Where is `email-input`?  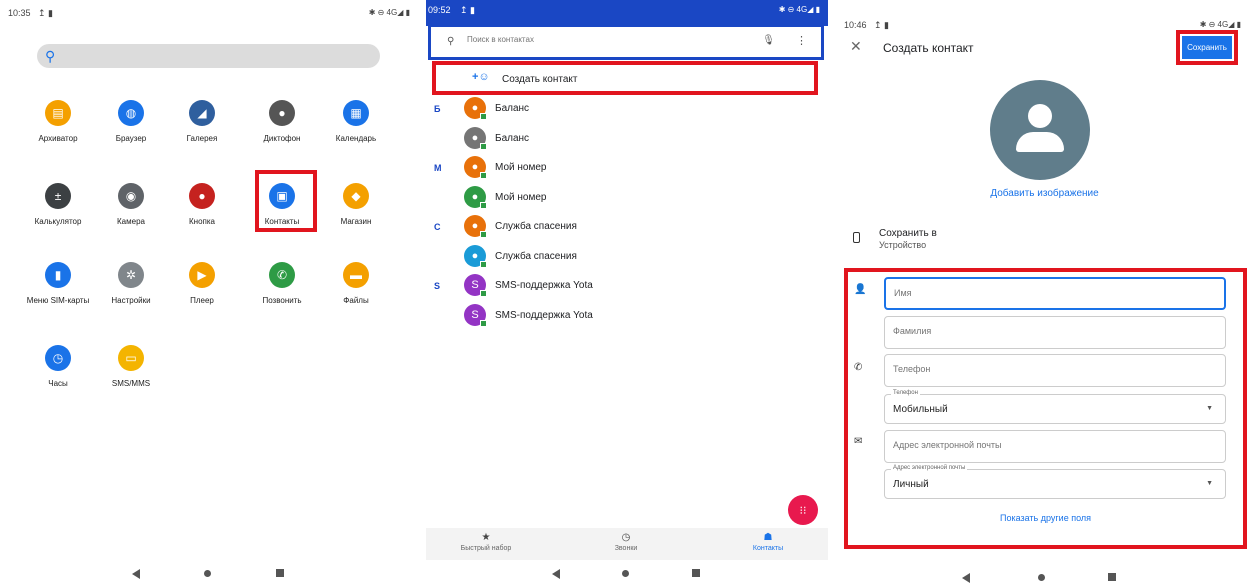 email-input is located at coordinates (1043, 445).